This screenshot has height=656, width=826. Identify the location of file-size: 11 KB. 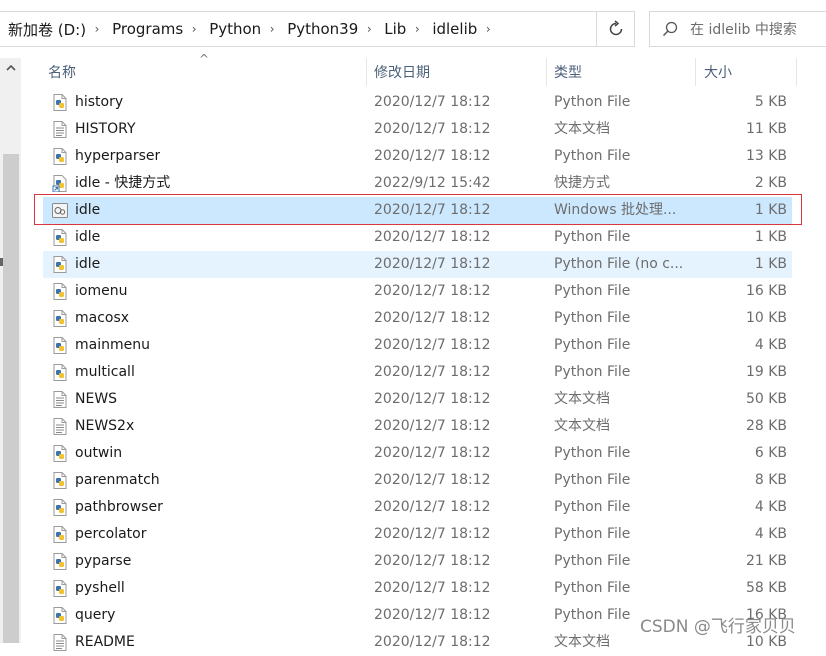
(766, 129).